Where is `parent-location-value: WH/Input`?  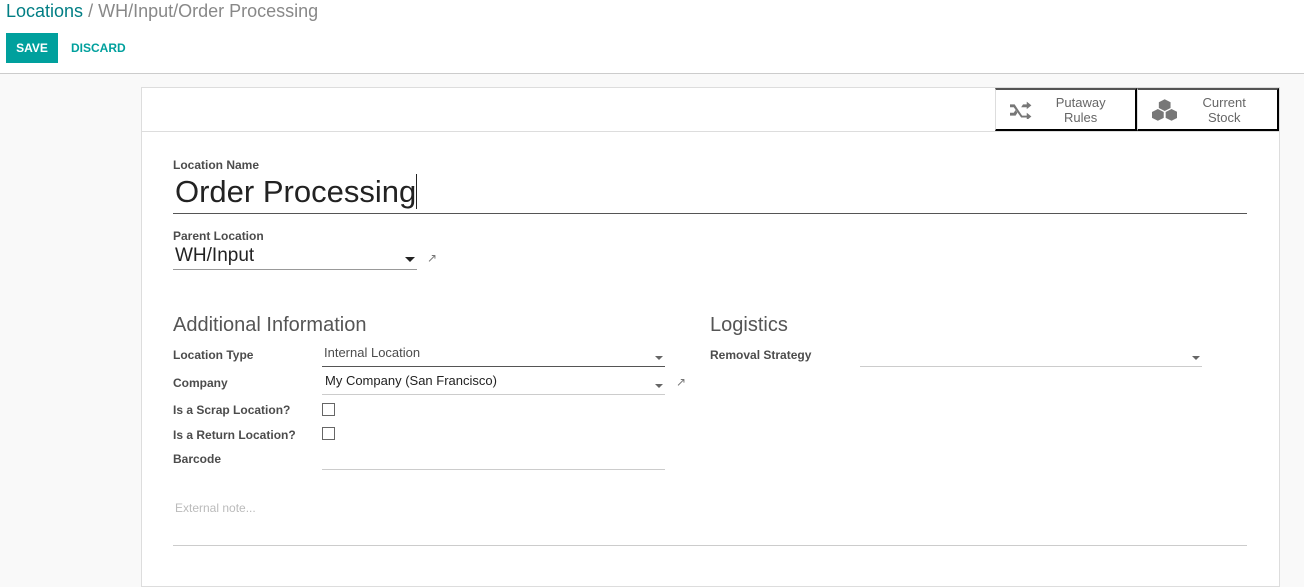
parent-location-value: WH/Input is located at coordinates (215, 255).